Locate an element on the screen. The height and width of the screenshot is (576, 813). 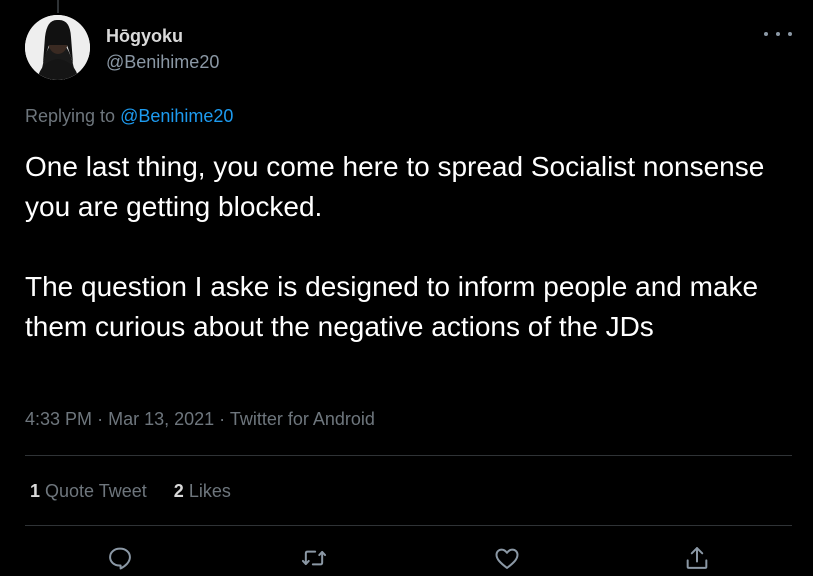
quote-tweets-stat: 1 Quote Tweet is located at coordinates (91, 491).